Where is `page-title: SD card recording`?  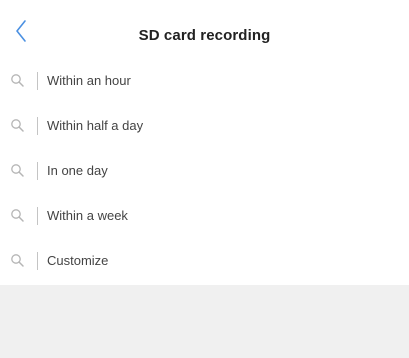
page-title: SD card recording is located at coordinates (204, 35).